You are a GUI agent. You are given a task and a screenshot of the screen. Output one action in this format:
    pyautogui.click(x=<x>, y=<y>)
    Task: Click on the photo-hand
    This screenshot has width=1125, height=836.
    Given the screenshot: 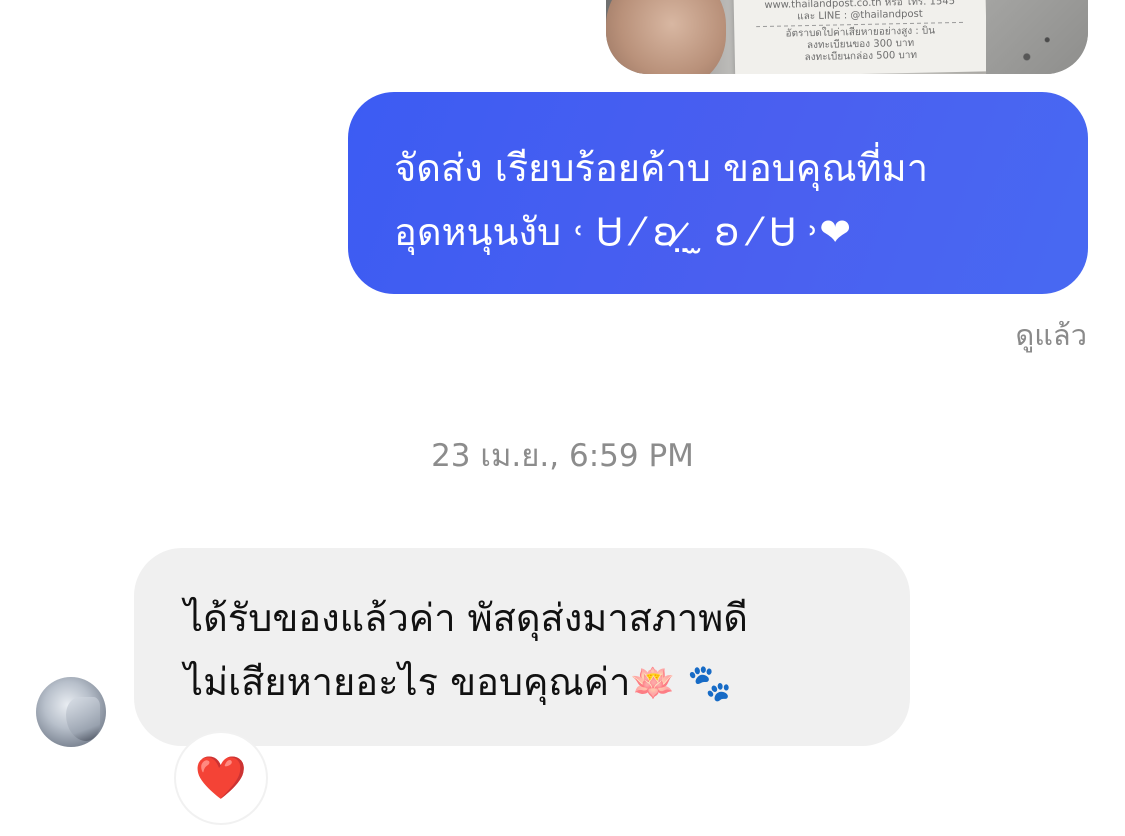 What is the action you would take?
    pyautogui.click(x=666, y=37)
    